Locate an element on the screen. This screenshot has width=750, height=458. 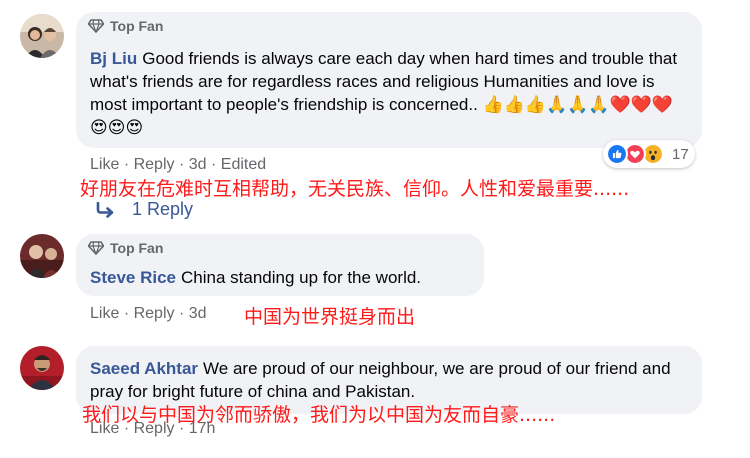
comment-body: China standing up for the world. is located at coordinates (301, 277).